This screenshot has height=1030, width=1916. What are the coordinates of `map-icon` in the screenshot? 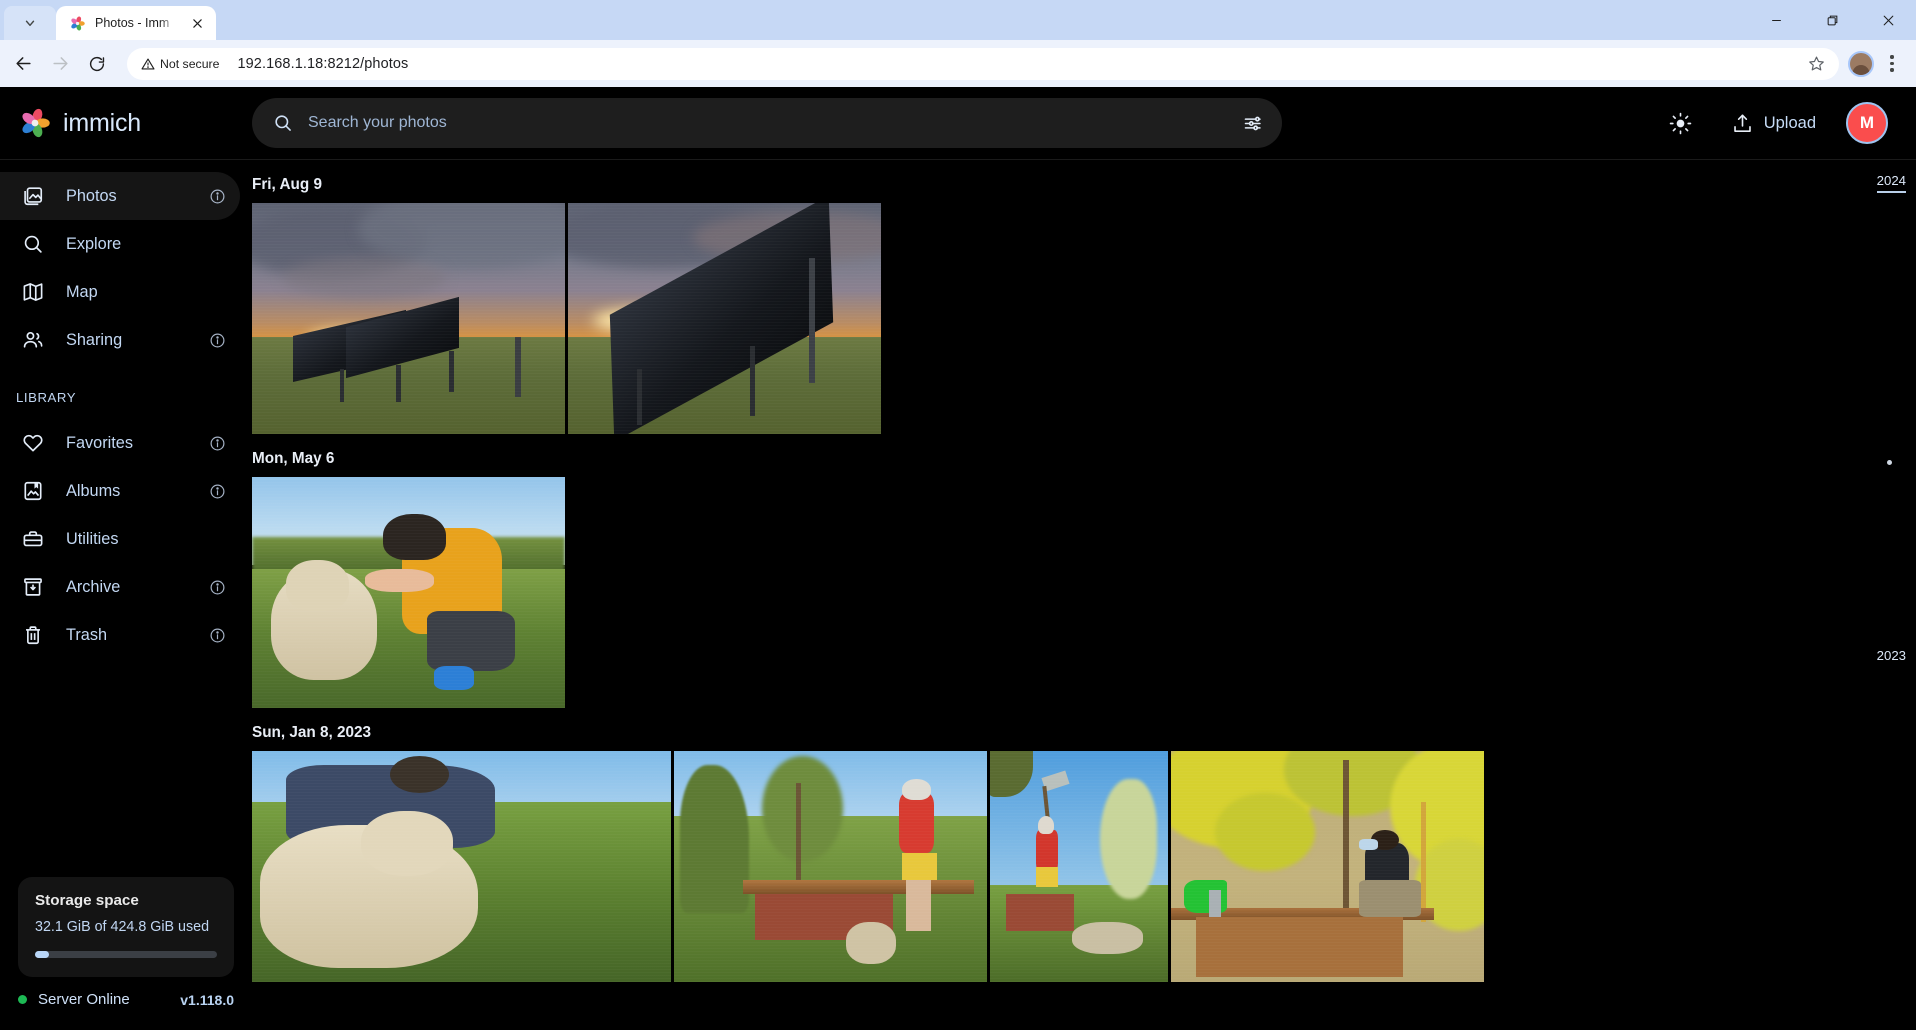 It's located at (33, 292).